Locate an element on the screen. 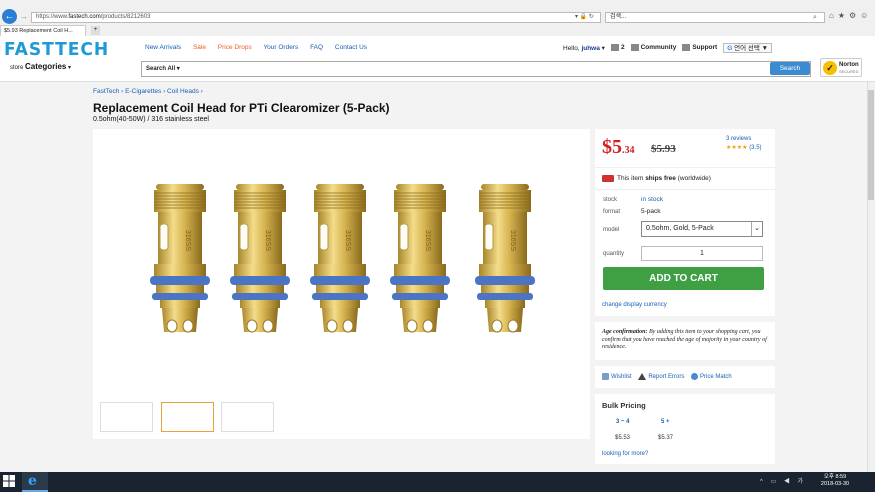 The height and width of the screenshot is (492, 875). warning-icon is located at coordinates (642, 376).